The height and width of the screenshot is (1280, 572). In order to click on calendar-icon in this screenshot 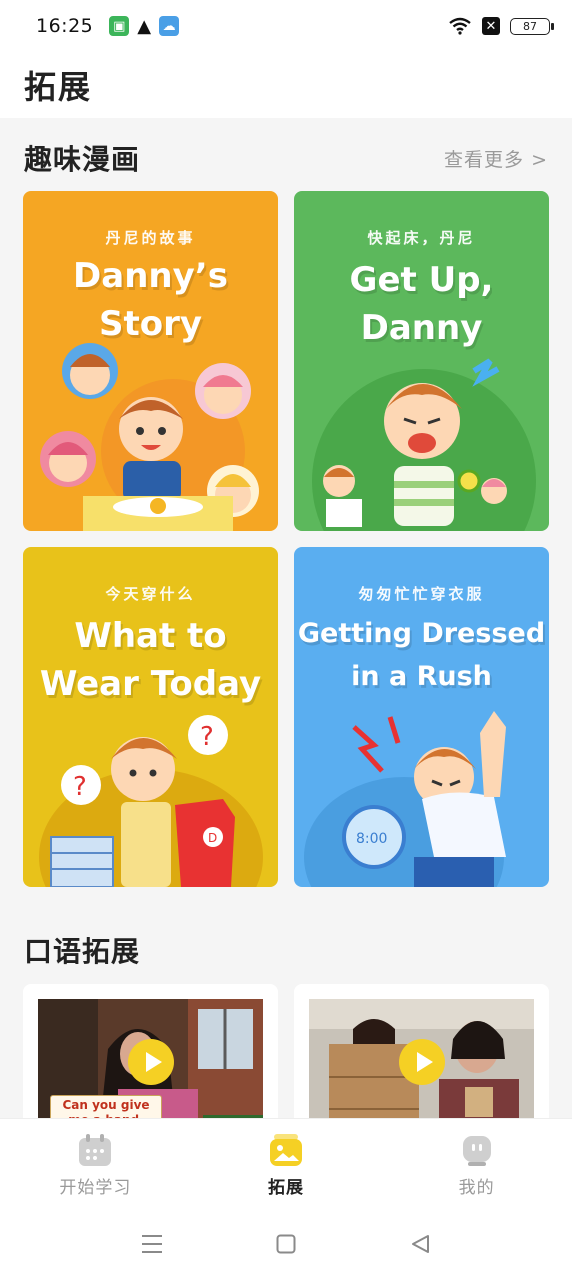, I will do `click(95, 1150)`.